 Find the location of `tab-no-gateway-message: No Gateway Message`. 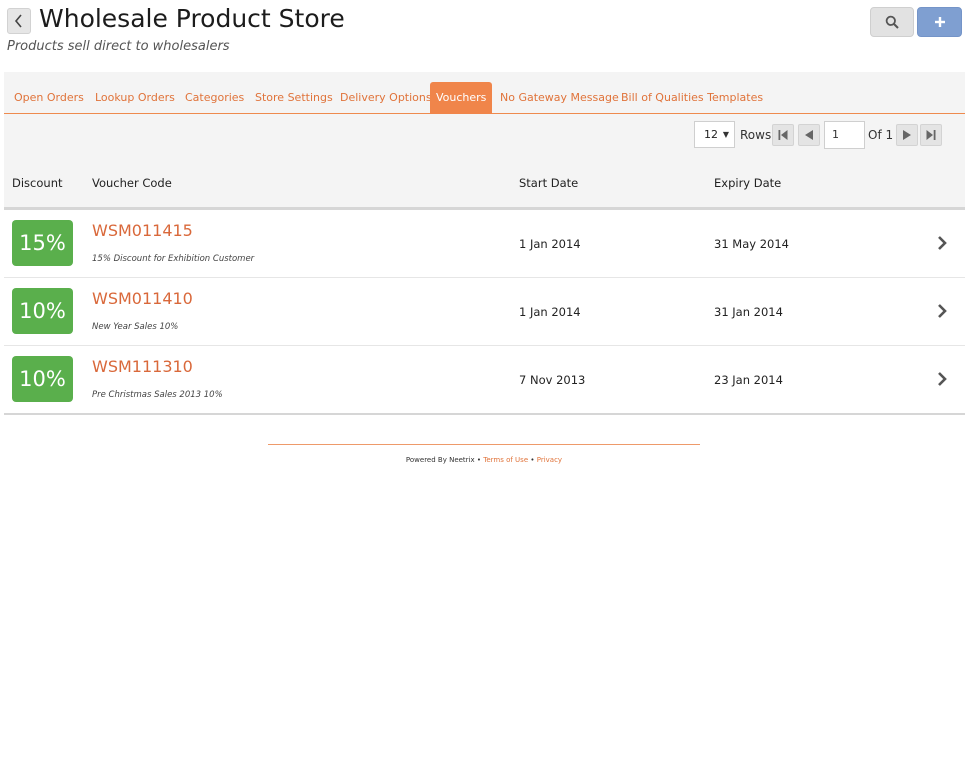

tab-no-gateway-message: No Gateway Message is located at coordinates (559, 97).